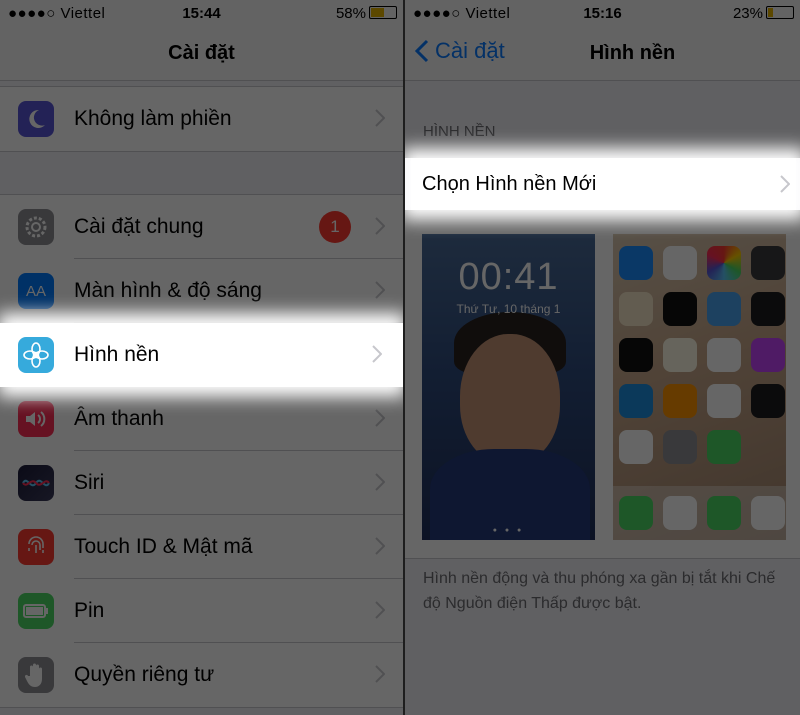 Image resolution: width=800 pixels, height=715 pixels. I want to click on calendar-icon, so click(680, 263).